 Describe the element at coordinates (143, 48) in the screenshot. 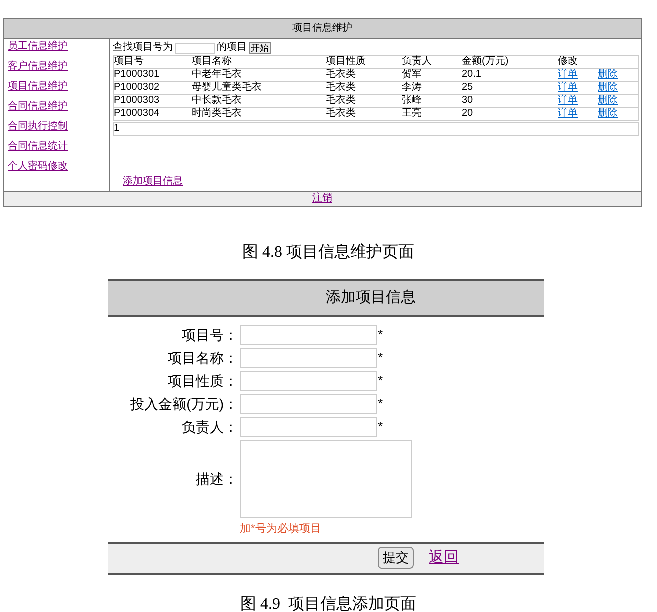

I see `search-label: 查找项目号为` at that location.